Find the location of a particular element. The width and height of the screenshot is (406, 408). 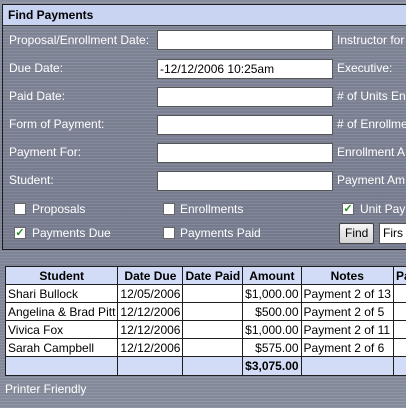

enrollments-checkbox is located at coordinates (169, 209).